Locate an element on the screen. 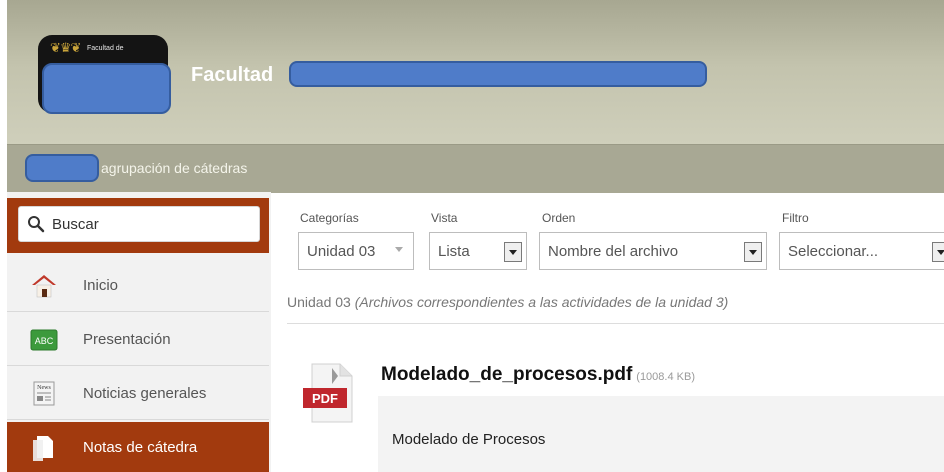 The width and height of the screenshot is (944, 472). crest-icon: ❦♛❦ is located at coordinates (65, 48).